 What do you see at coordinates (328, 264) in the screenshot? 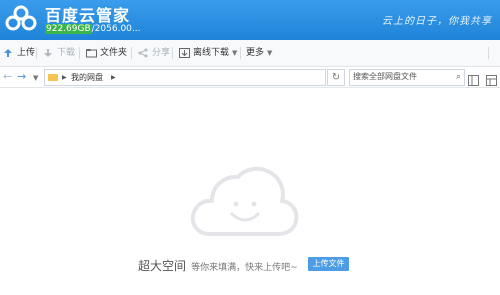
I see `upload-file-button: 上传文件` at bounding box center [328, 264].